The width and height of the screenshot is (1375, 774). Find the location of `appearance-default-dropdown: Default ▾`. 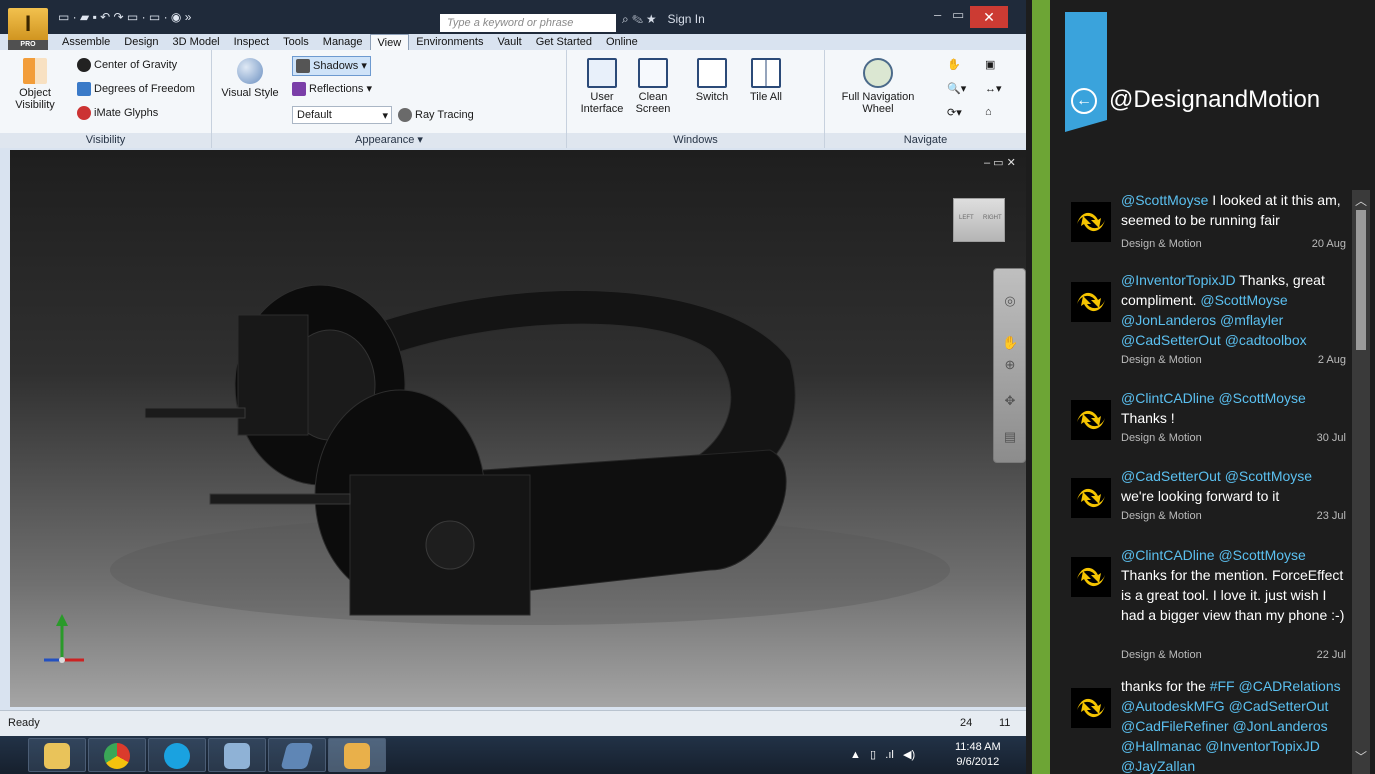

appearance-default-dropdown: Default ▾ is located at coordinates (342, 115).